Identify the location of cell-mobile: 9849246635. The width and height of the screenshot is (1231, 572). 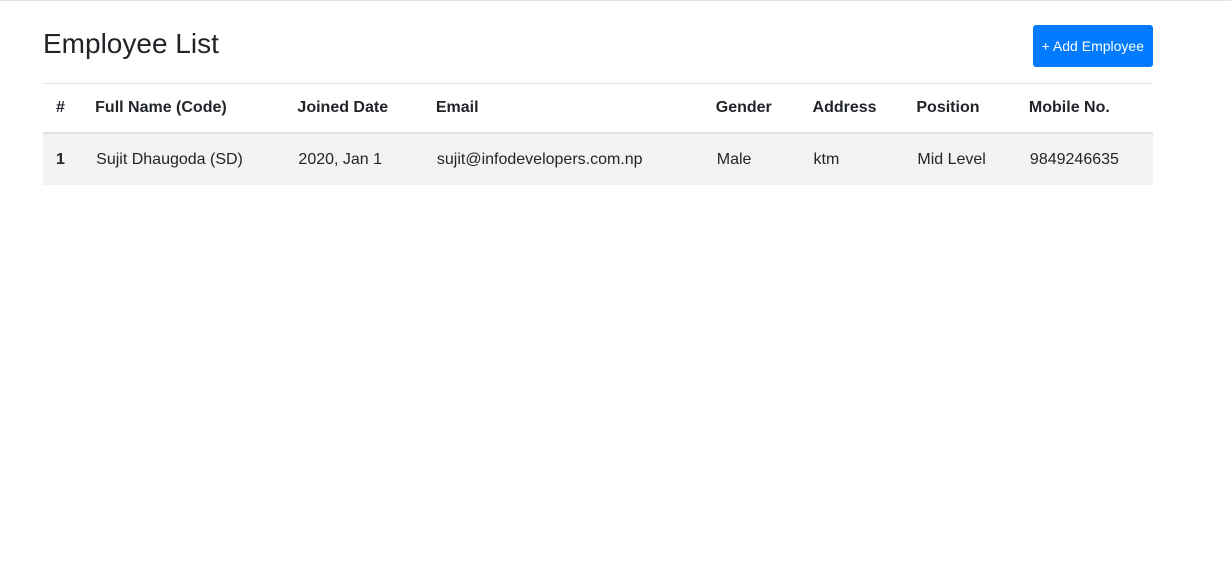
(1074, 159).